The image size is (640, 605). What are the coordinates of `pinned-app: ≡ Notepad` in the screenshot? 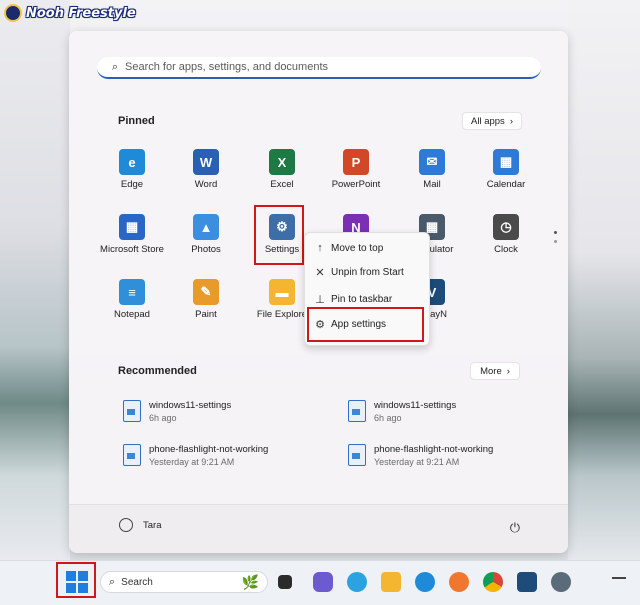 It's located at (132, 299).